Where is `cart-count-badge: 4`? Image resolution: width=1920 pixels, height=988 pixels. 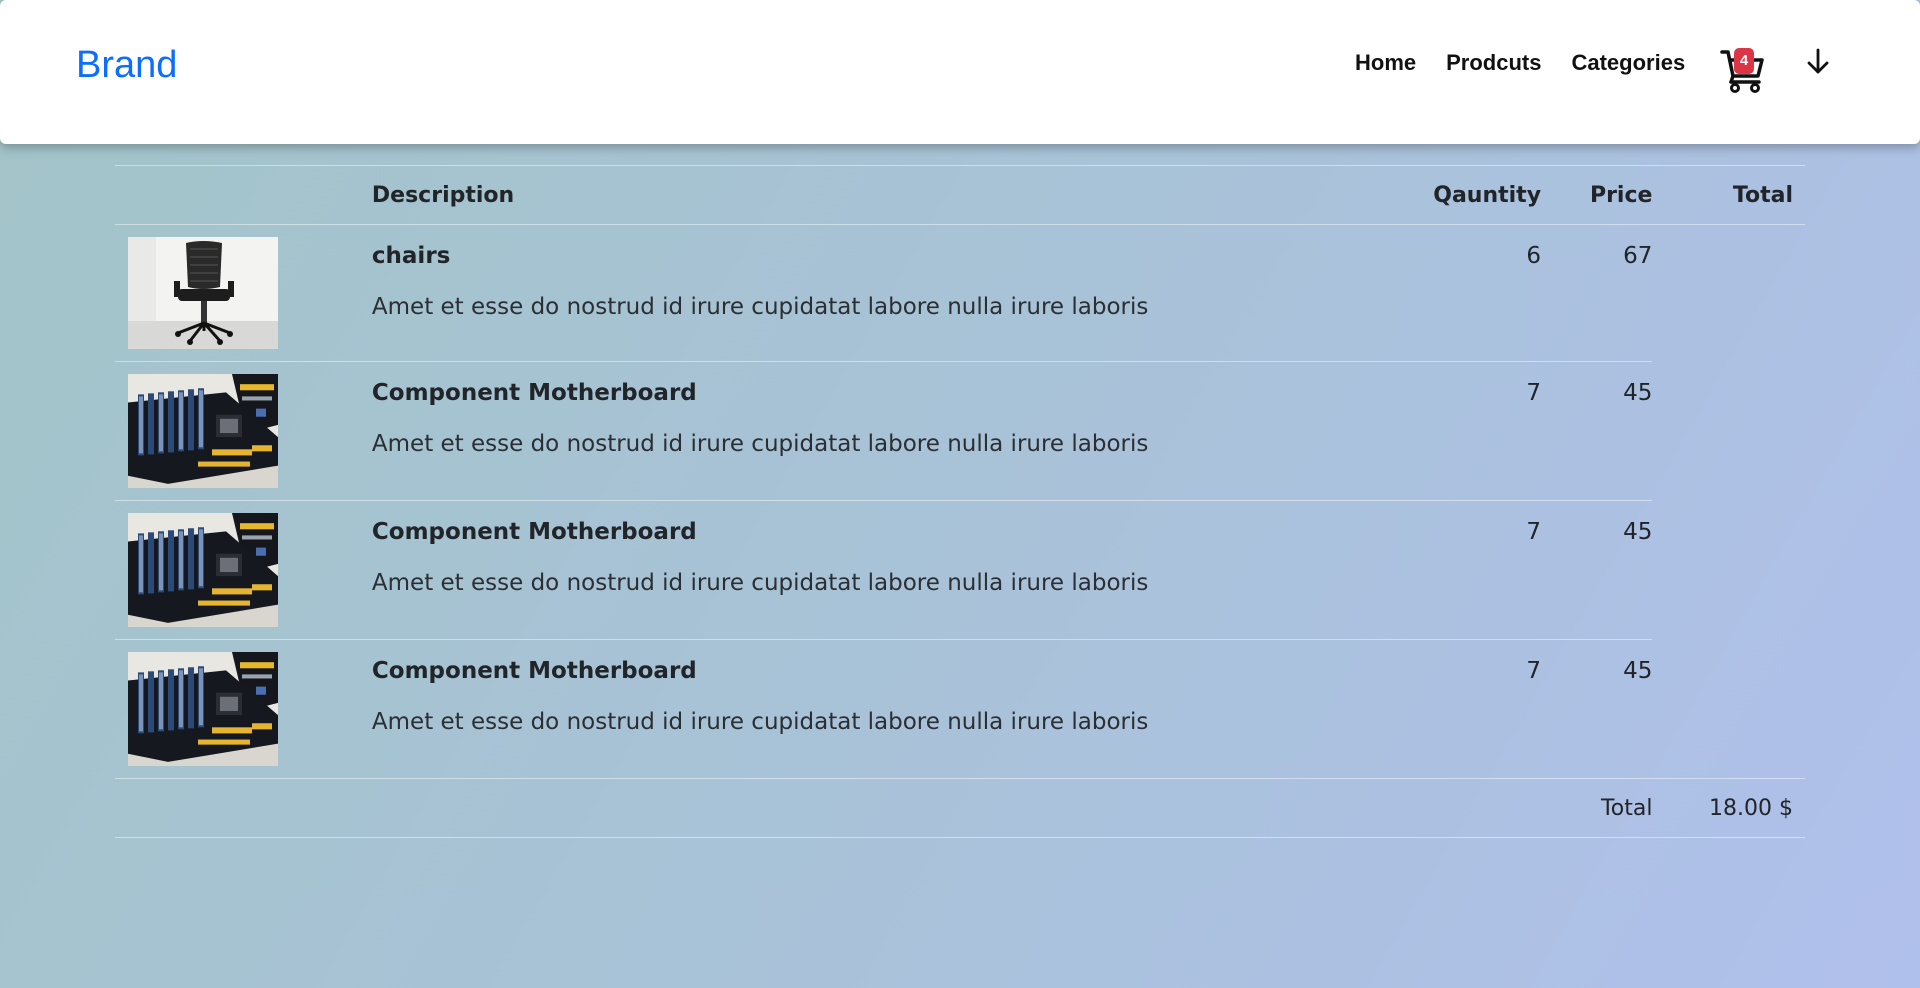 cart-count-badge: 4 is located at coordinates (1744, 61).